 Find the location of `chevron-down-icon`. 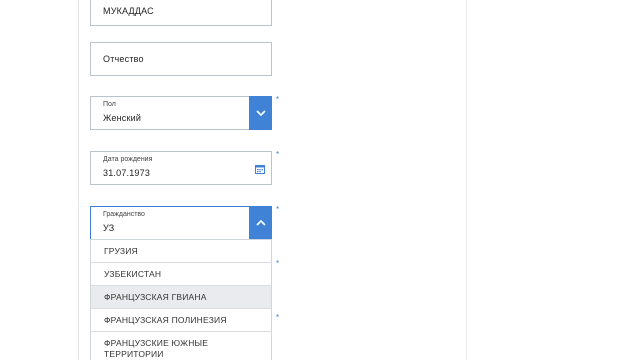

chevron-down-icon is located at coordinates (260, 113).